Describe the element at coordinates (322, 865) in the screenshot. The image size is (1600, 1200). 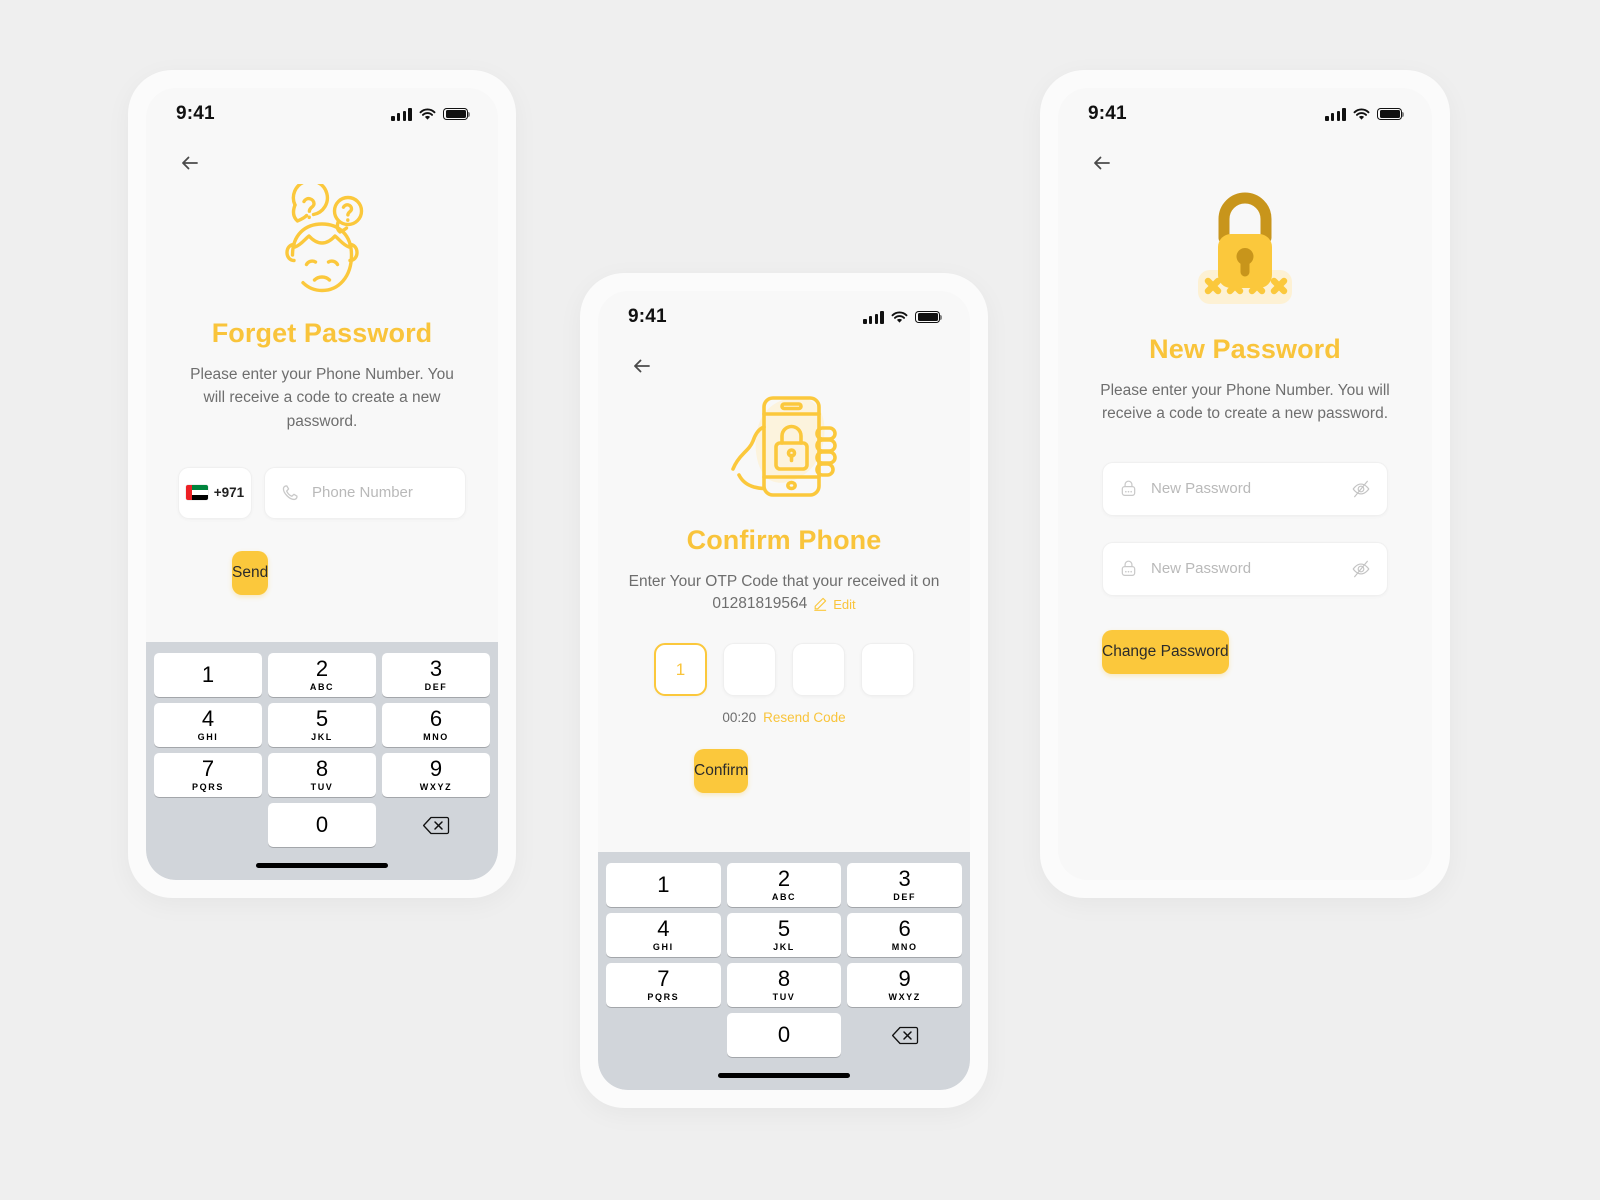
I see `home-indicator` at that location.